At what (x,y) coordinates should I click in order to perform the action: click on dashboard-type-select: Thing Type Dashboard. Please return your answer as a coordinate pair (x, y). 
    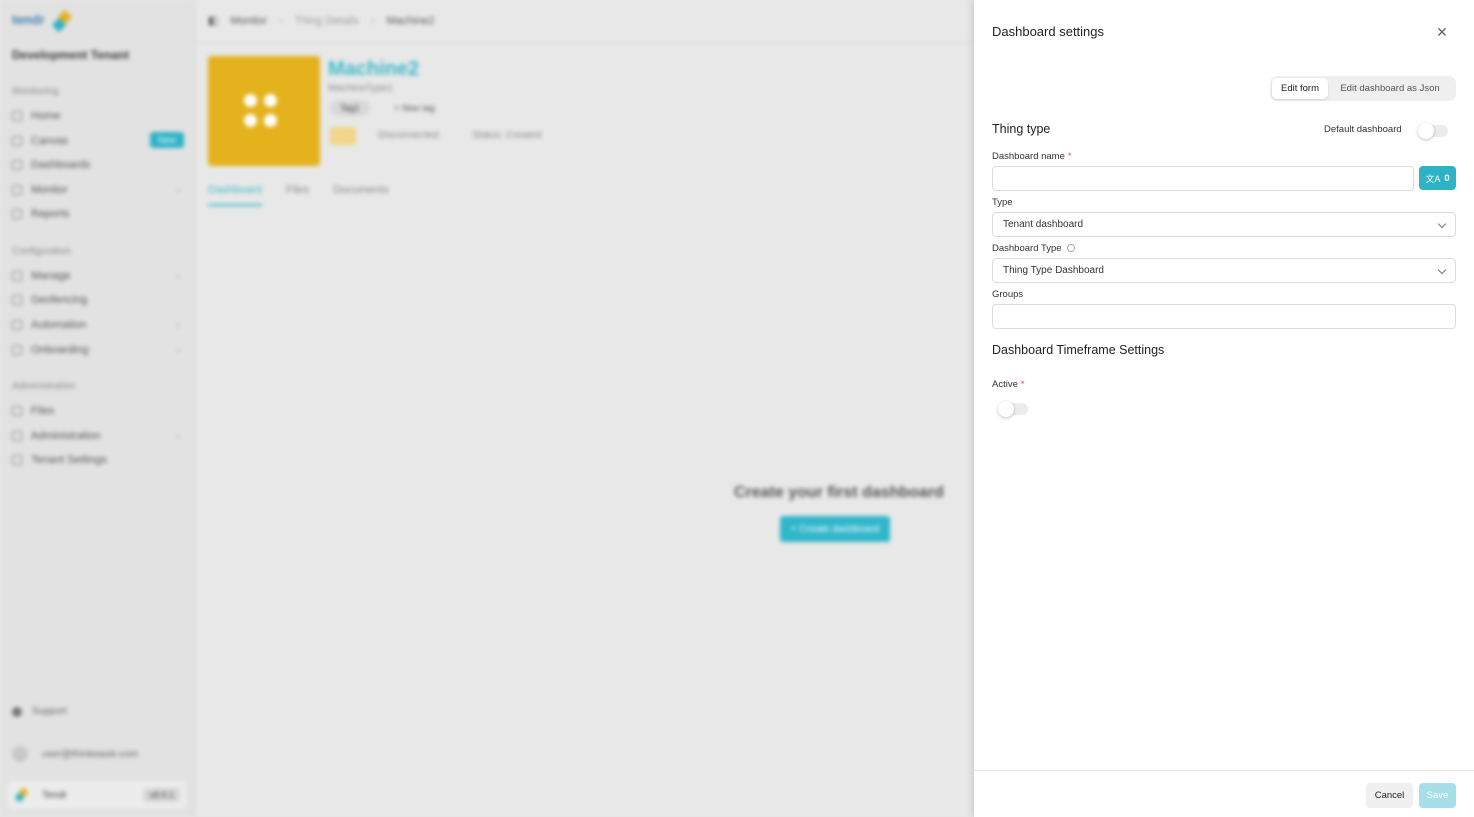
    Looking at the image, I should click on (1224, 270).